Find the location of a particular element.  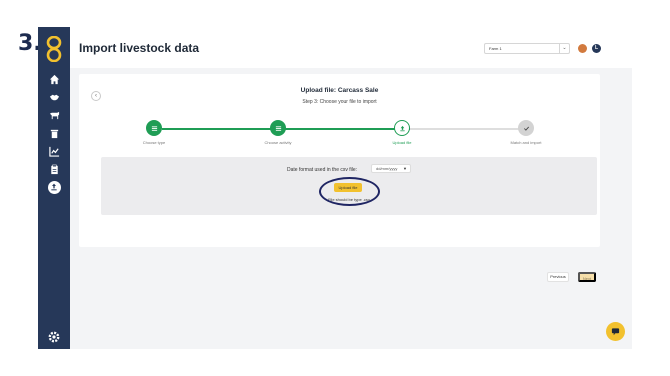

check-icon is located at coordinates (526, 128).